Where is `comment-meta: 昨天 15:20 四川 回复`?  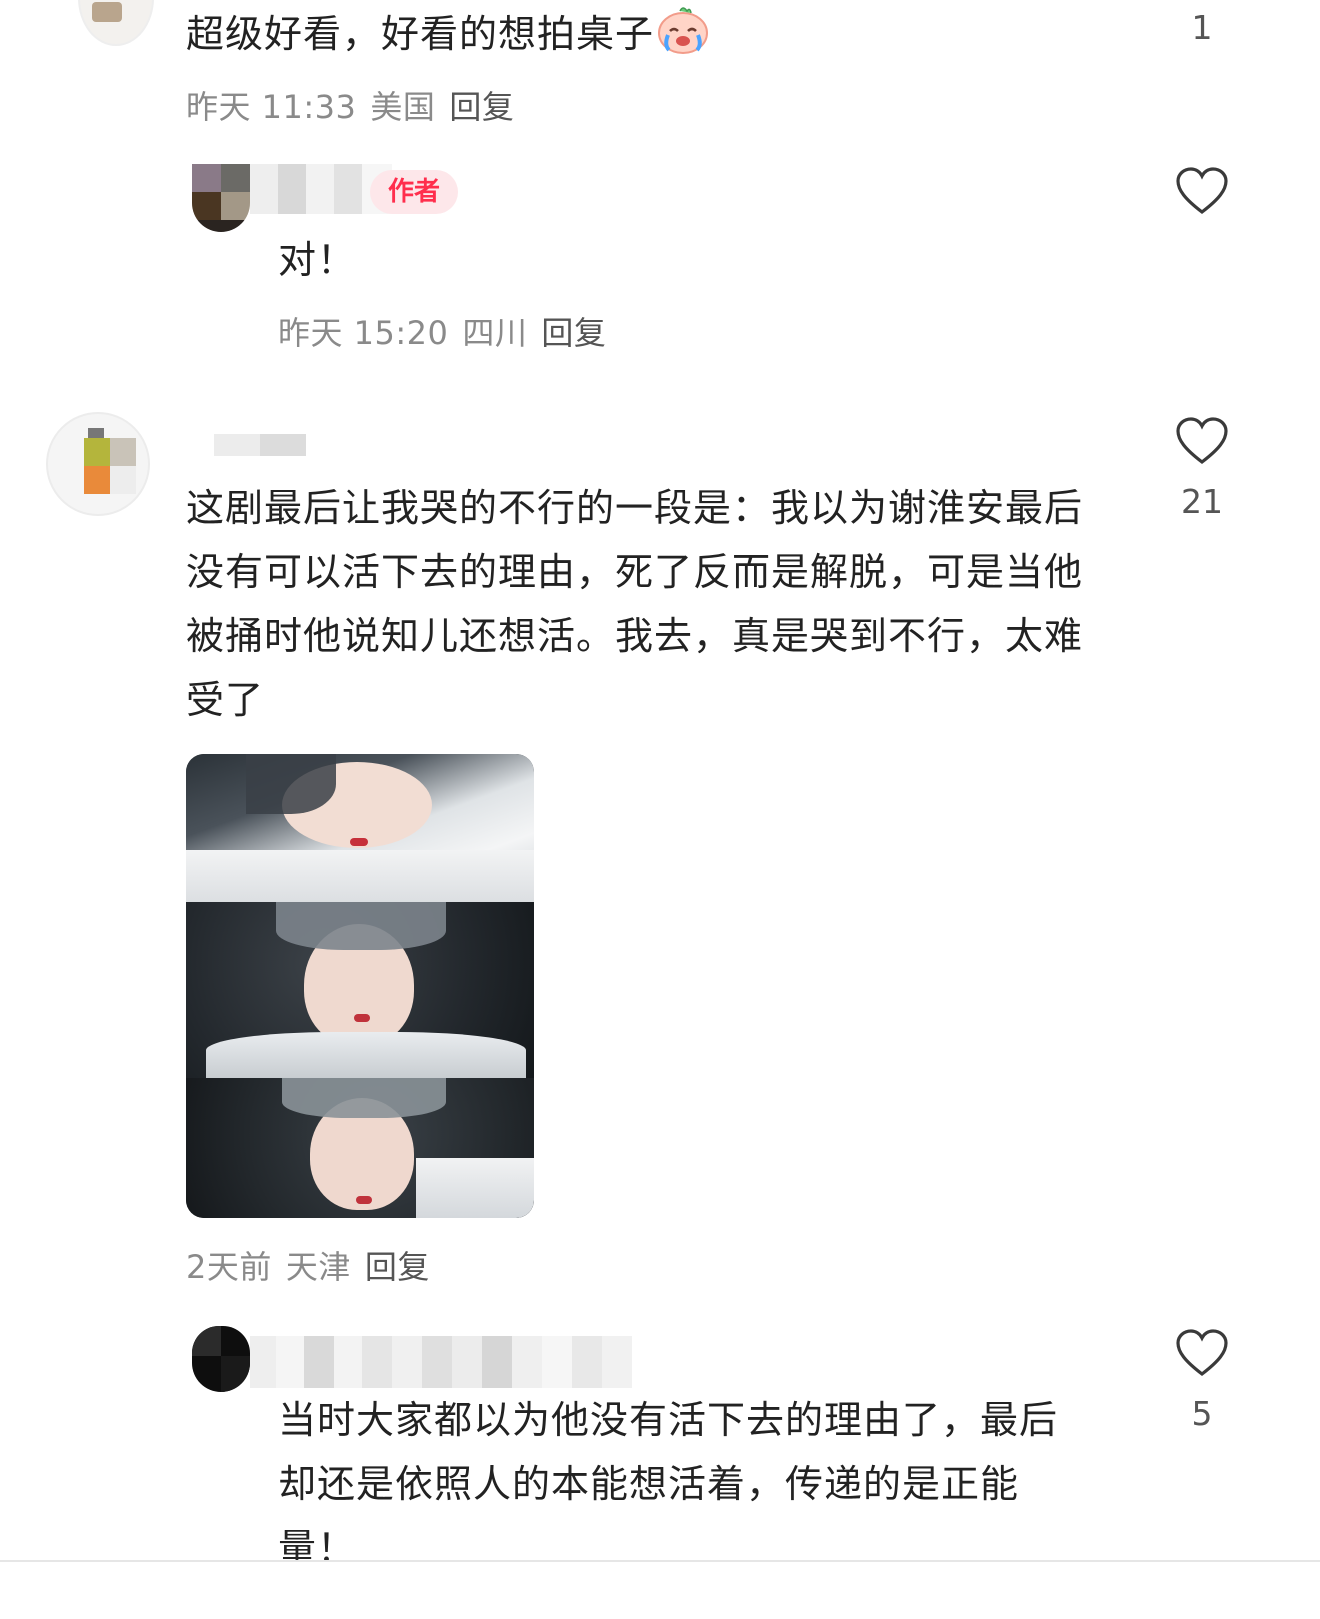
comment-meta: 昨天 15:20 四川 回复 is located at coordinates (442, 331).